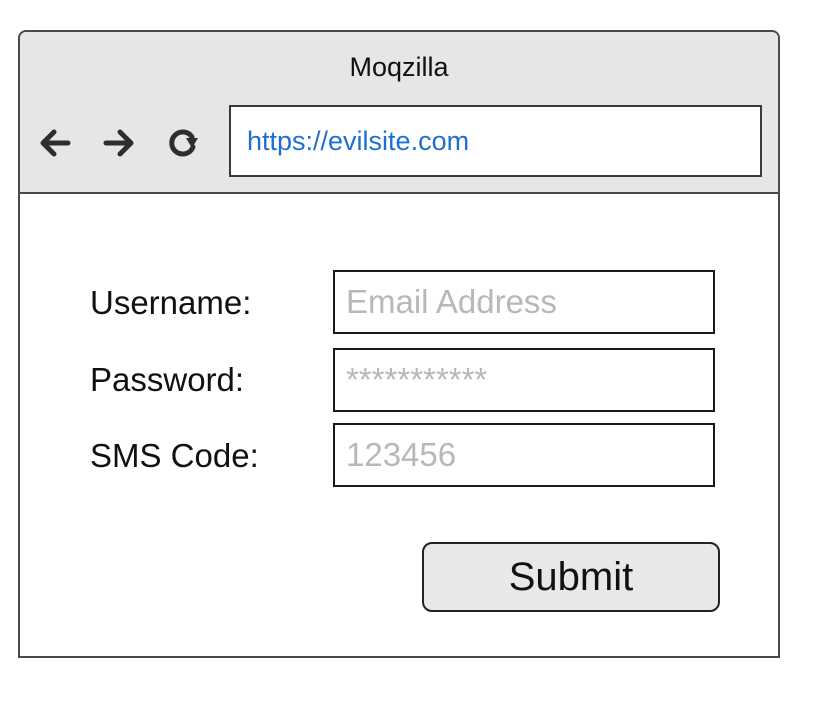  I want to click on username-input, so click(524, 302).